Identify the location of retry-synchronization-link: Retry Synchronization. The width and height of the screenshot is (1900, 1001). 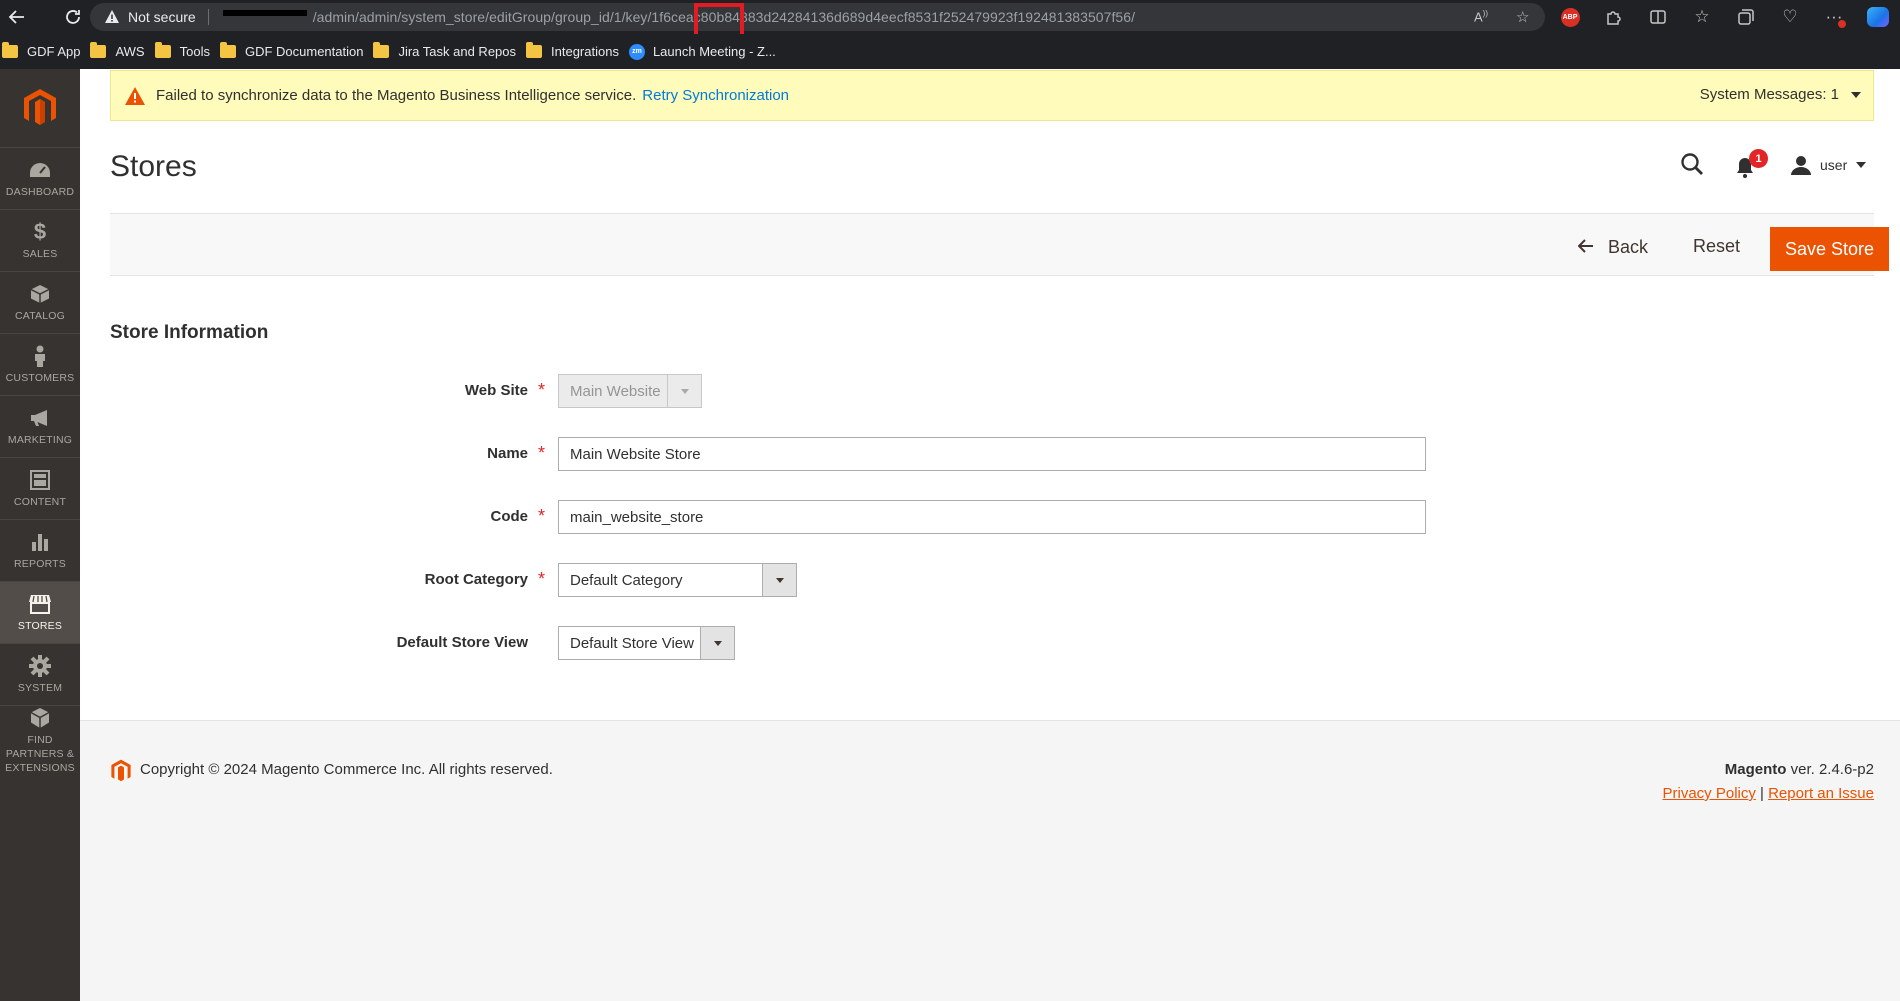
(715, 95).